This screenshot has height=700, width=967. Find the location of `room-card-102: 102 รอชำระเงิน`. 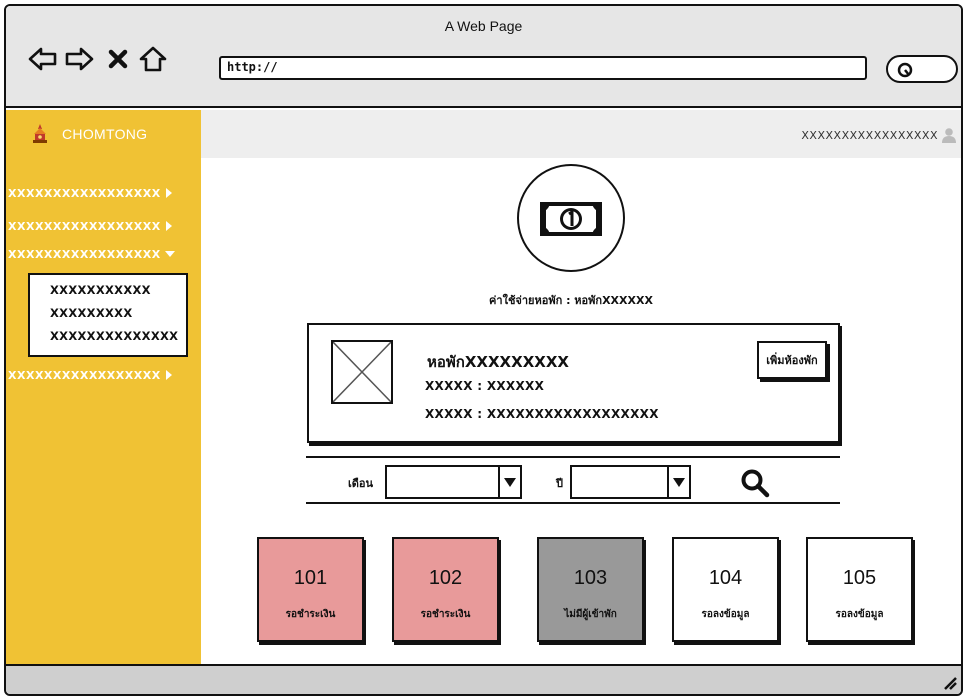

room-card-102: 102 รอชำระเงิน is located at coordinates (445, 589).